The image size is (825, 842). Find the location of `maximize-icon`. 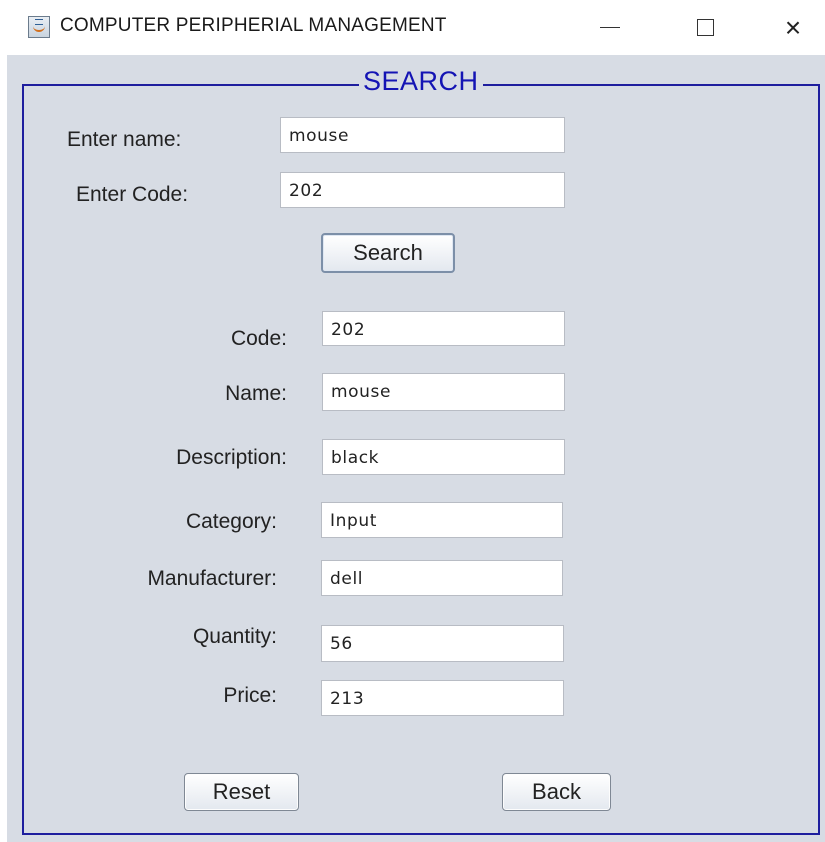

maximize-icon is located at coordinates (705, 27).